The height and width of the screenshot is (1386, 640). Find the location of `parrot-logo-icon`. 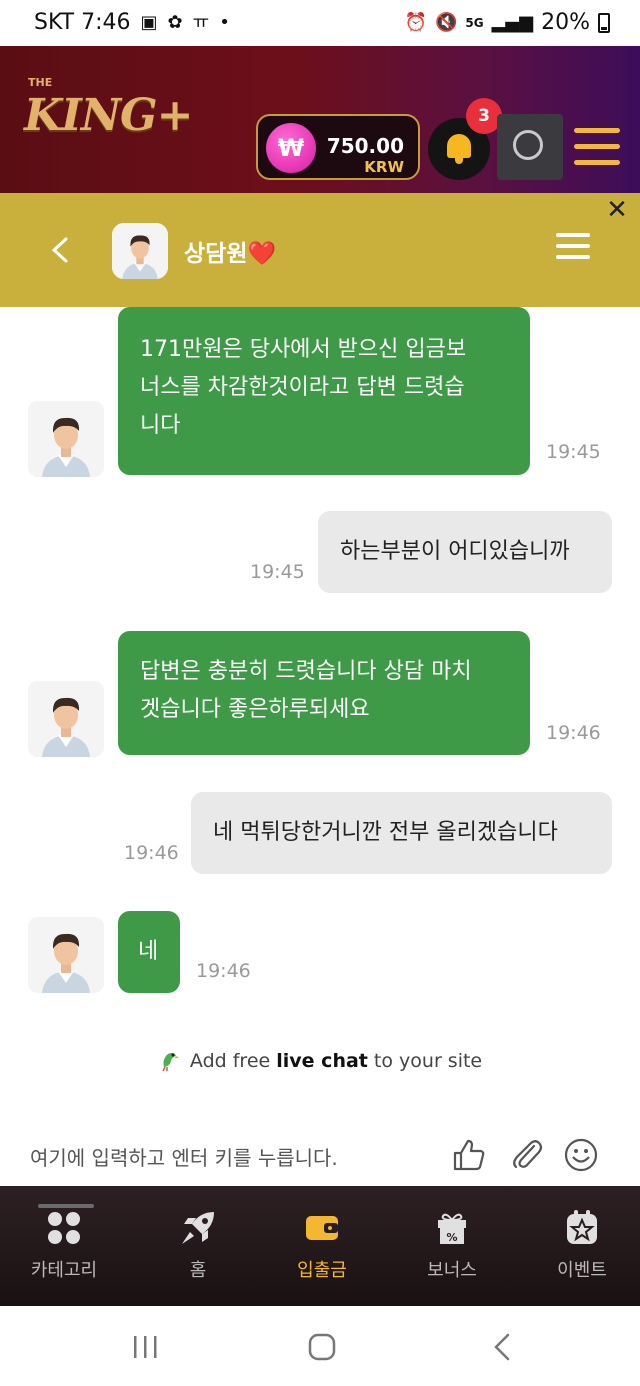

parrot-logo-icon is located at coordinates (170, 1061).